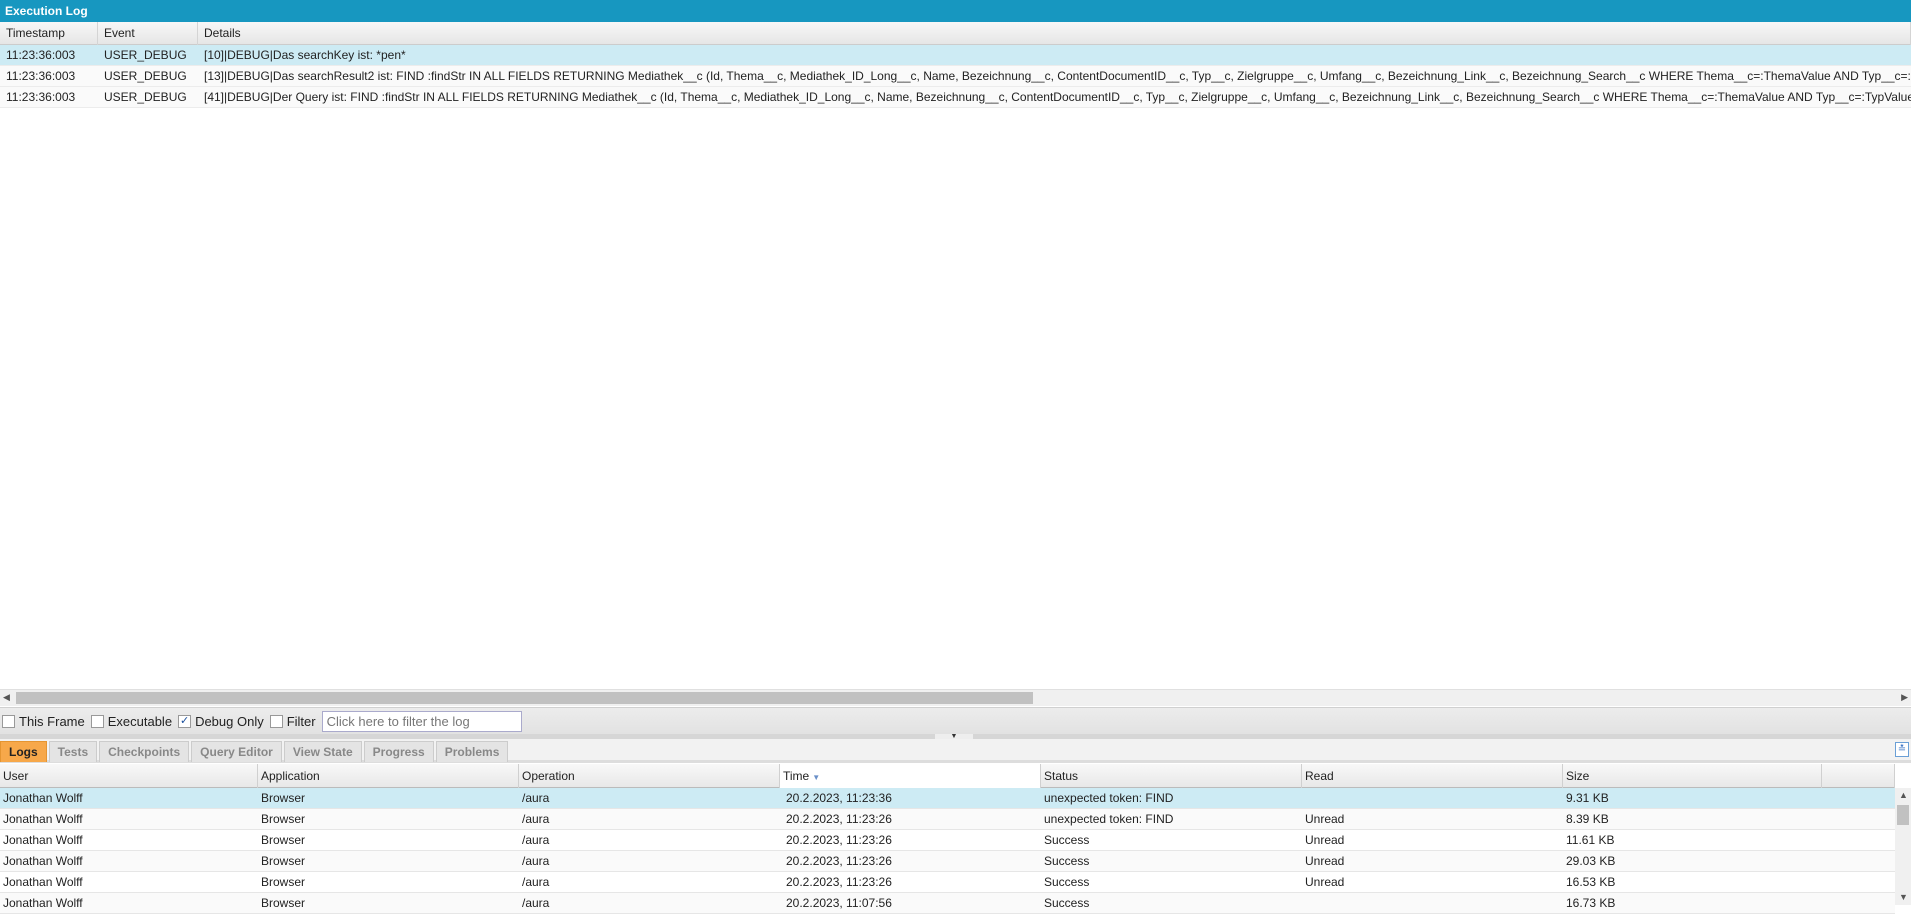 This screenshot has width=1911, height=914. I want to click on time-cell: 20.2.2023, 11:07:56, so click(839, 903).